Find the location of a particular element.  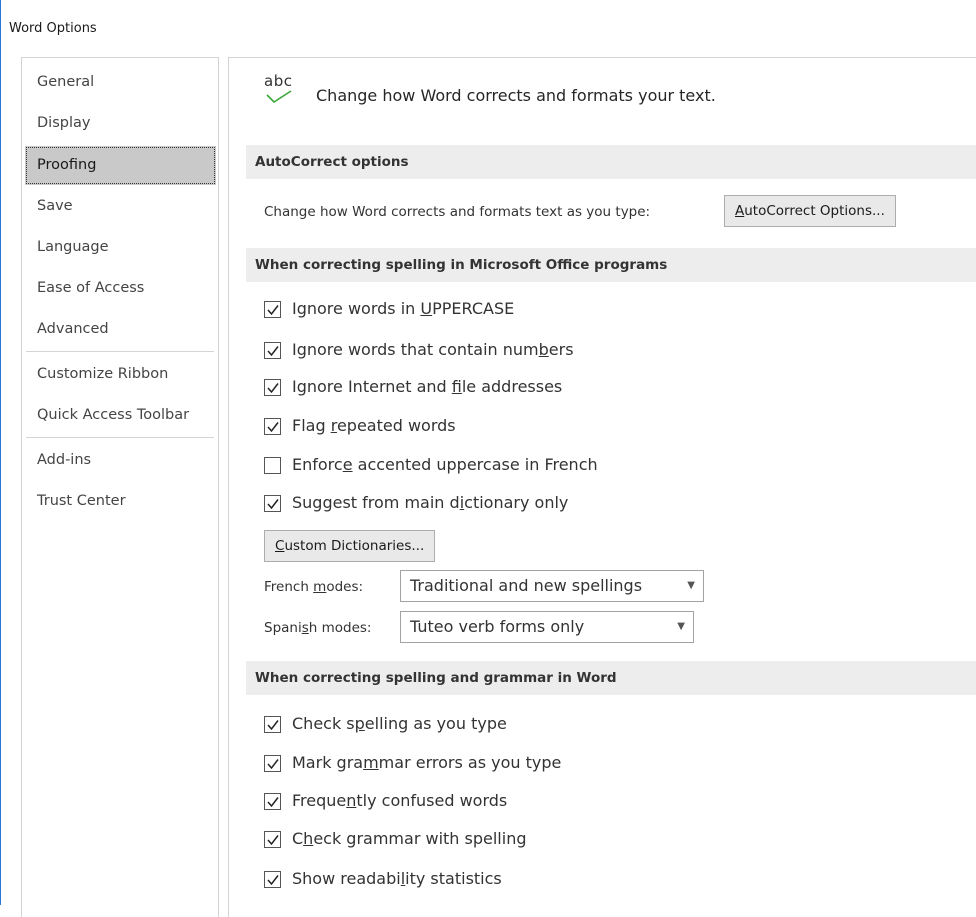

readability-statistics-checkbox is located at coordinates (272, 879).